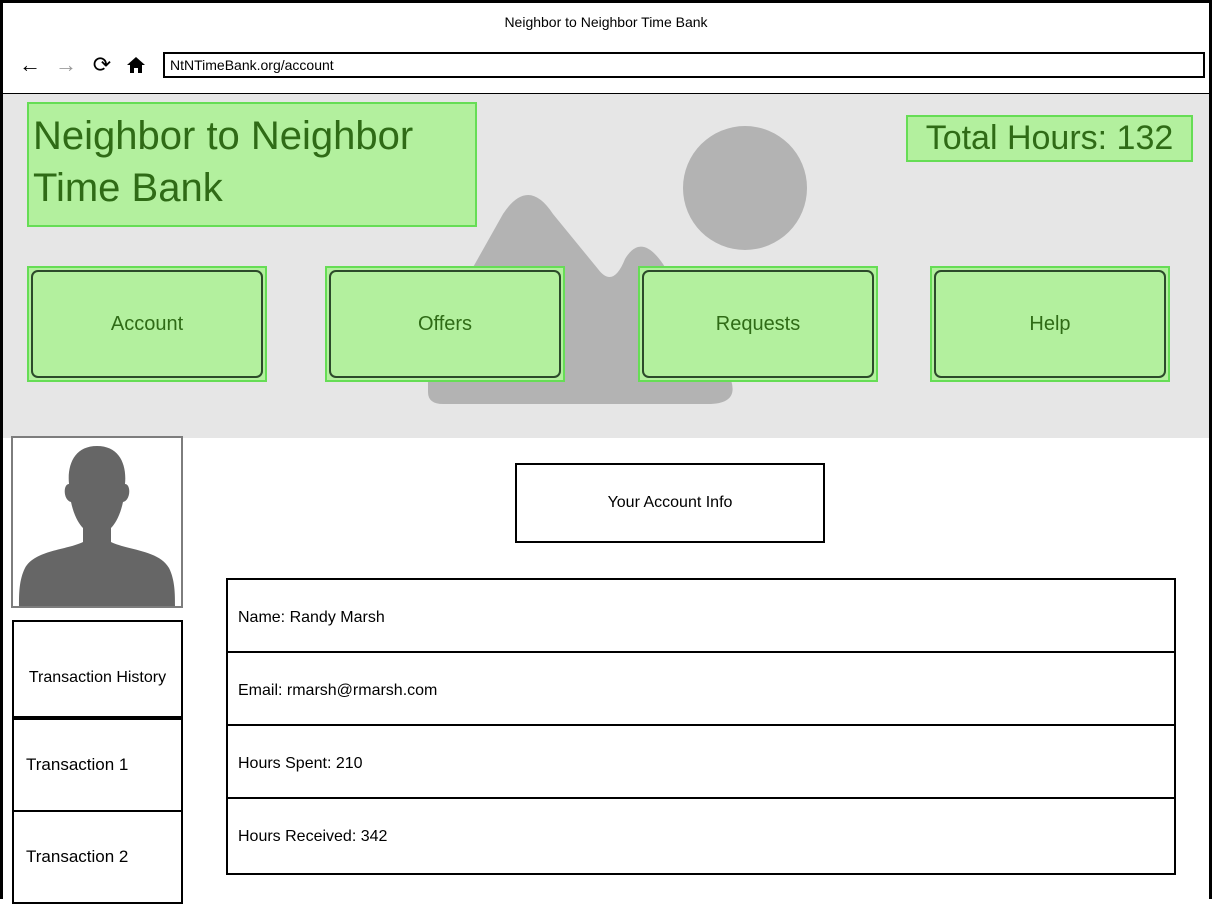 Image resolution: width=1212 pixels, height=904 pixels. What do you see at coordinates (1049, 138) in the screenshot?
I see `total-hours-badge: Total Hours: 132` at bounding box center [1049, 138].